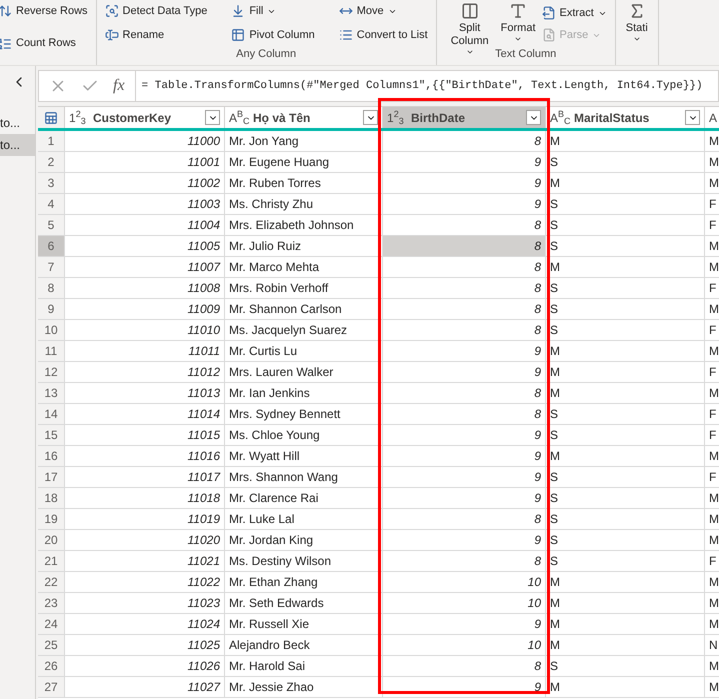  What do you see at coordinates (51, 351) in the screenshot?
I see `row-number: 11` at bounding box center [51, 351].